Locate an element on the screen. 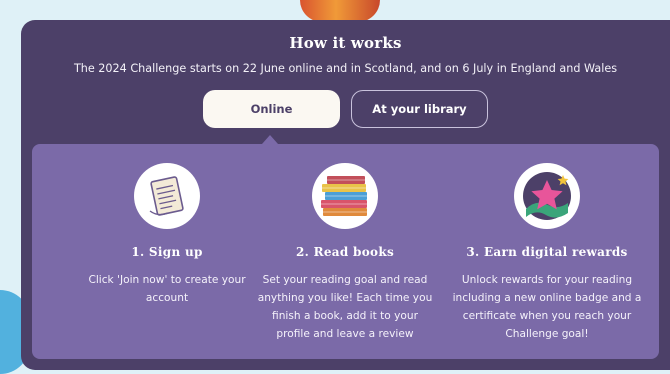  step-title: 1. Sign up is located at coordinates (167, 252).